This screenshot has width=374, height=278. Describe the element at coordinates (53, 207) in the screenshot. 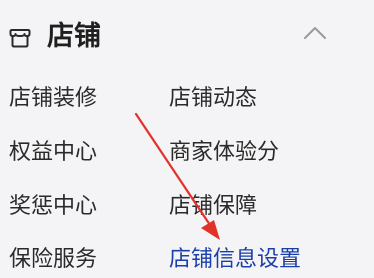

I see `menu-item-rewards-penalties-center: 奖惩中心` at that location.